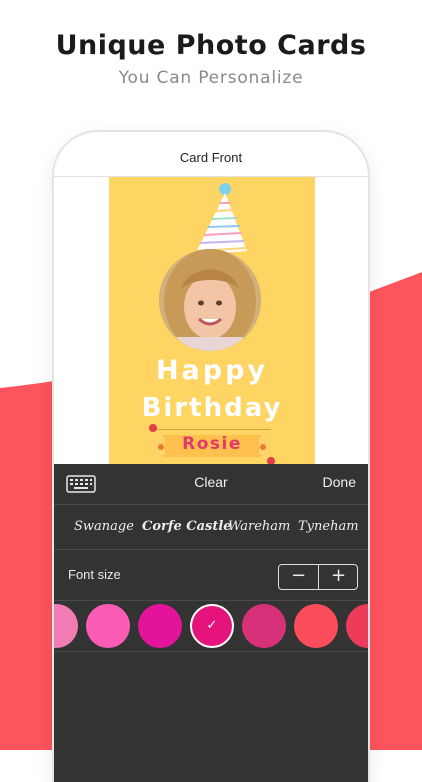  What do you see at coordinates (338, 577) in the screenshot?
I see `font-size-increase-button: +` at bounding box center [338, 577].